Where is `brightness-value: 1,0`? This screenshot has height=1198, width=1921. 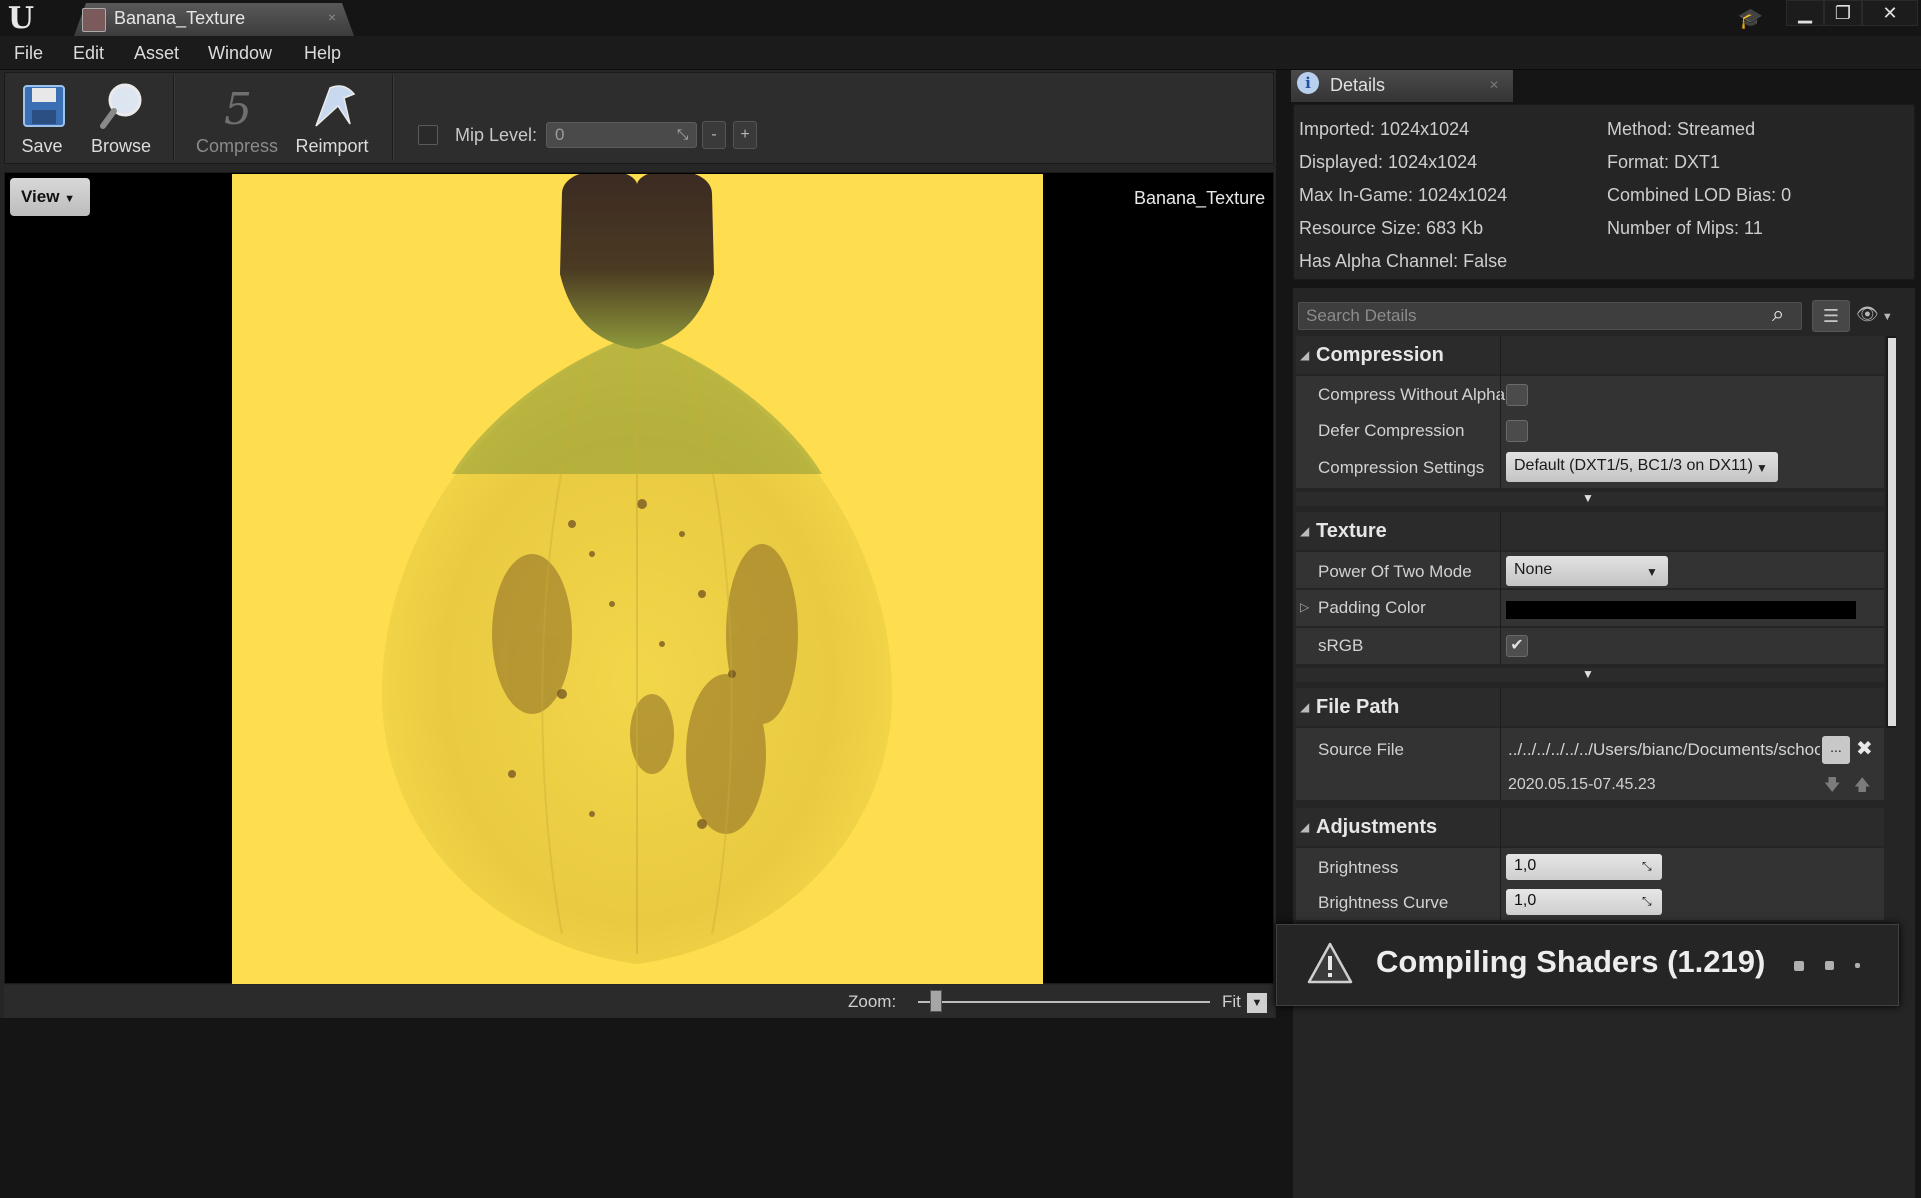
brightness-value: 1,0 is located at coordinates (1525, 865).